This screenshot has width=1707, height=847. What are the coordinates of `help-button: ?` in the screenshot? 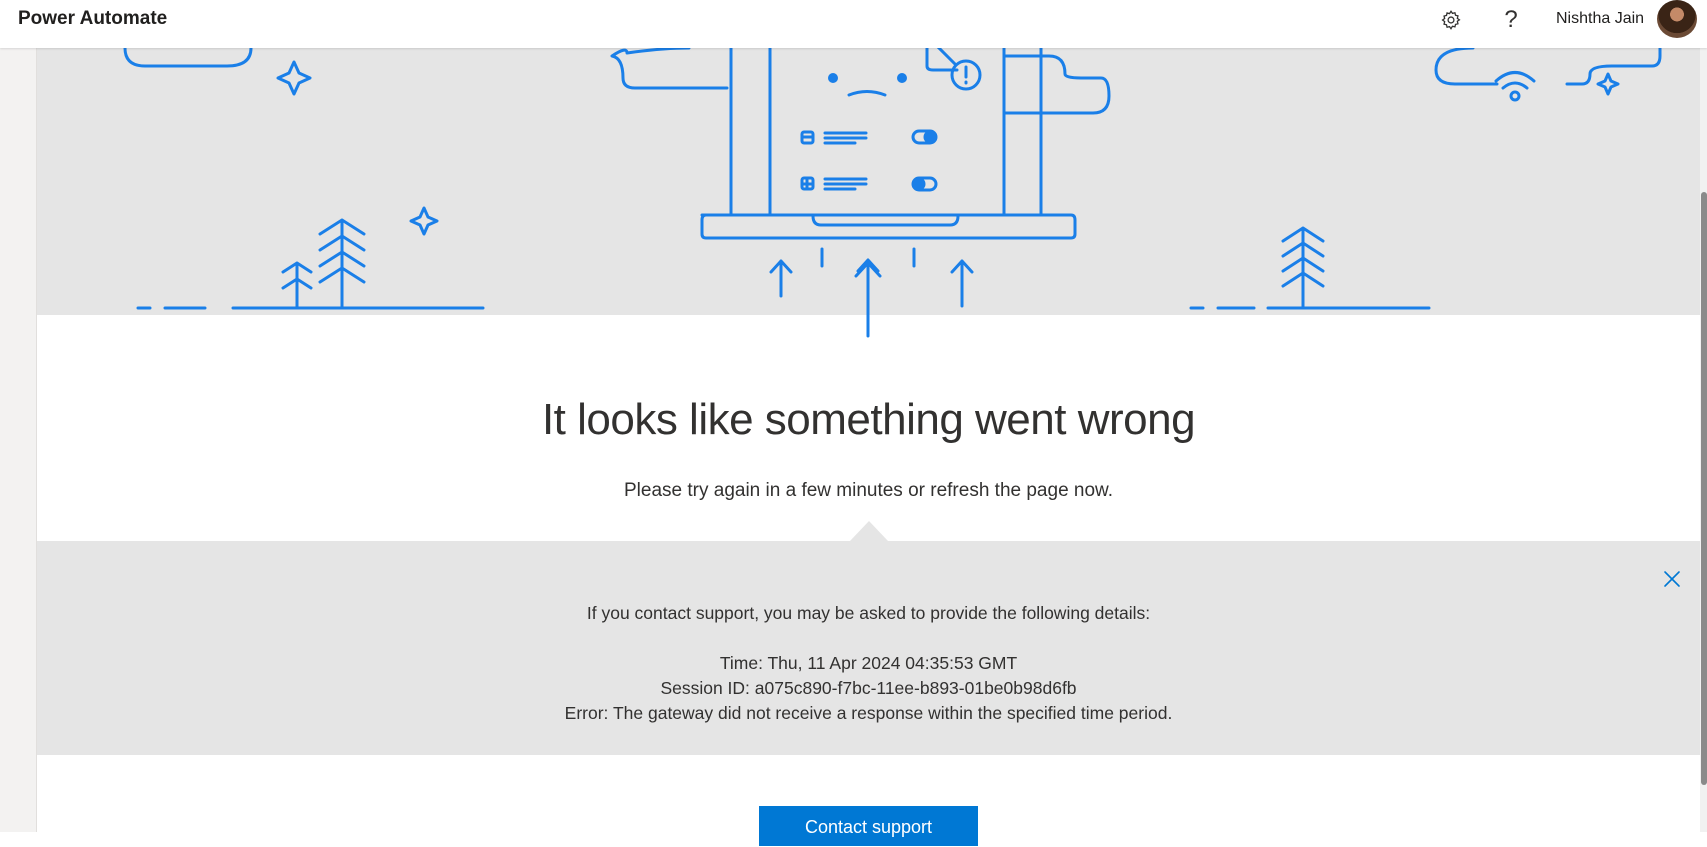 It's located at (1511, 20).